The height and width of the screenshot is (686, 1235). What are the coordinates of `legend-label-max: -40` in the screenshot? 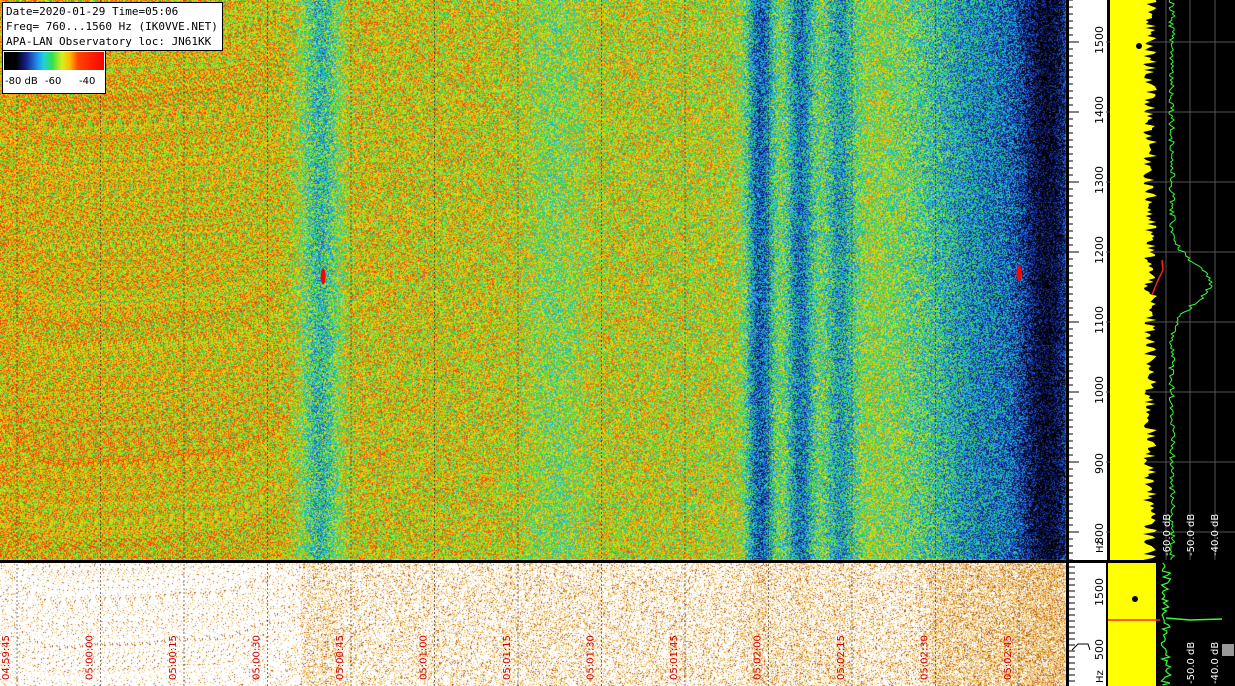 It's located at (87, 81).